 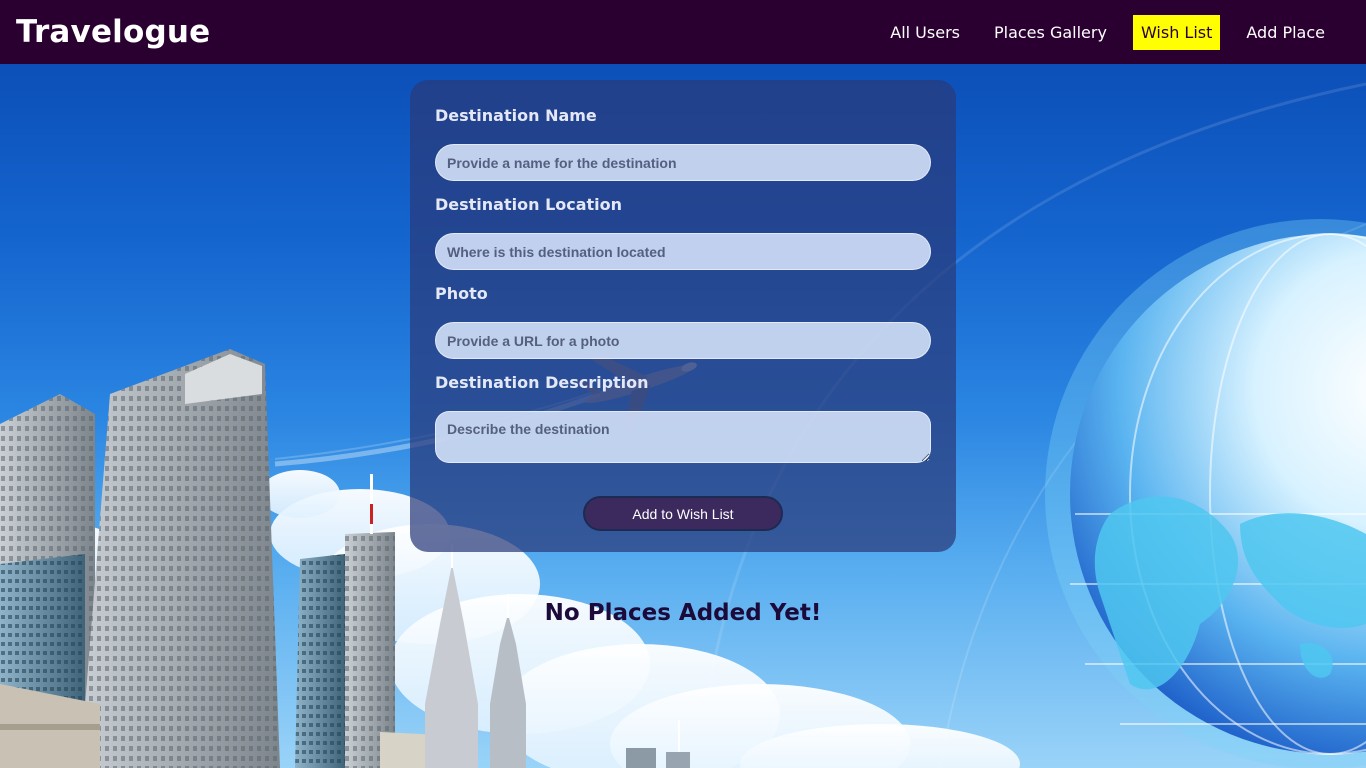 I want to click on destination-name-label: Destination Name, so click(x=516, y=115).